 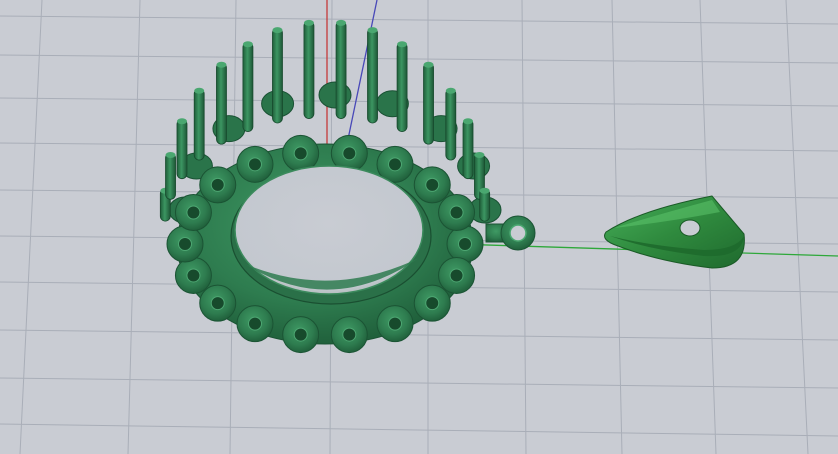 I want to click on bail-body, so click(x=674, y=232).